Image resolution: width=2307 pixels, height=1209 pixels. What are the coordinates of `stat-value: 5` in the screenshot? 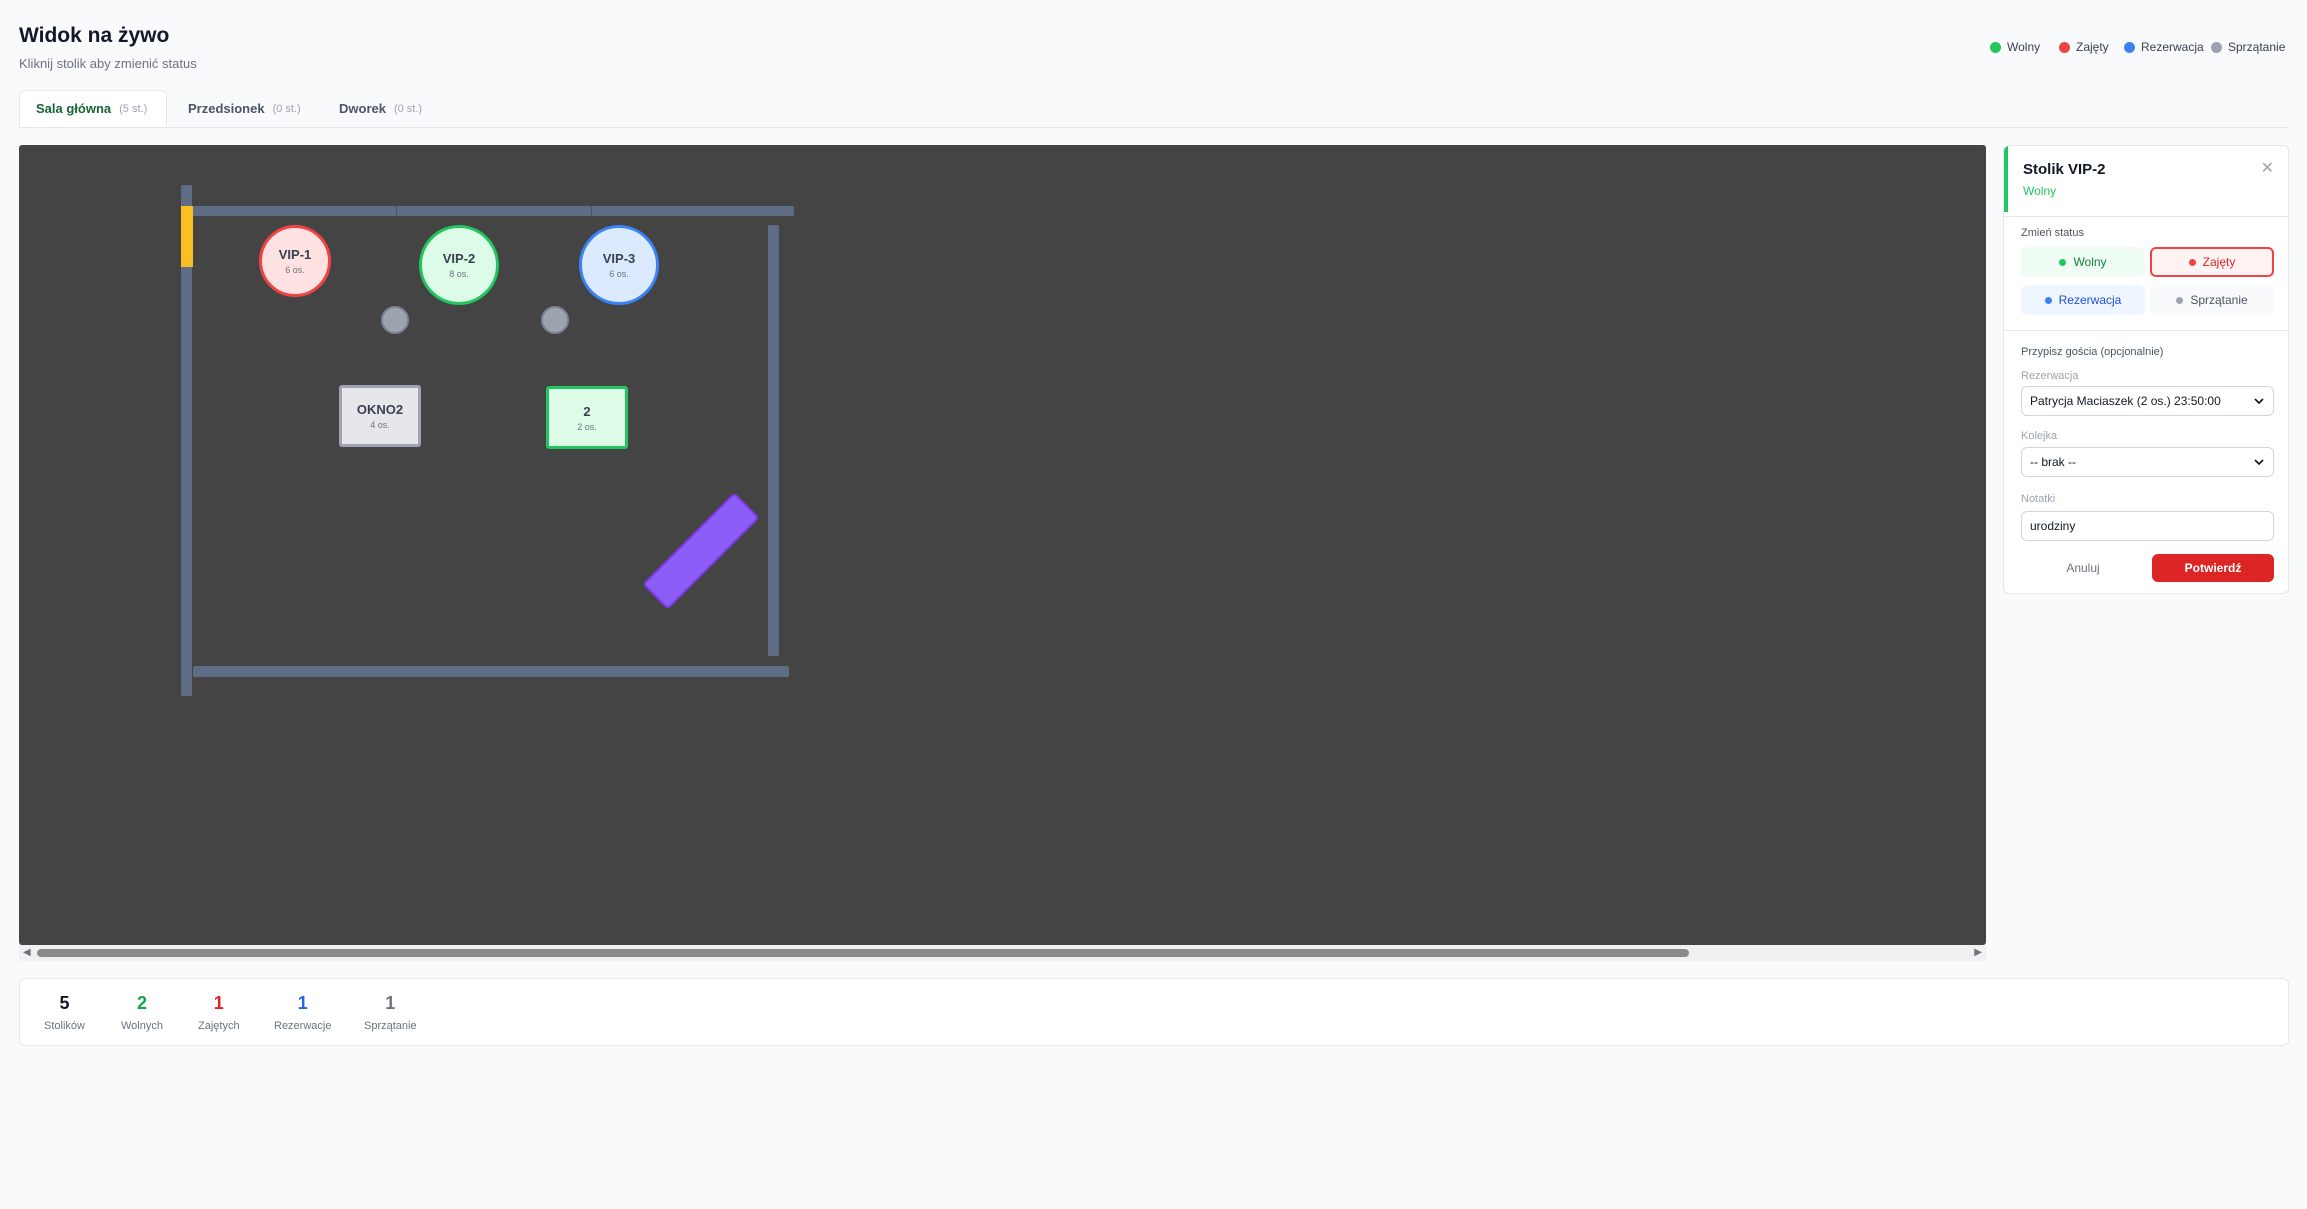 It's located at (64, 1003).